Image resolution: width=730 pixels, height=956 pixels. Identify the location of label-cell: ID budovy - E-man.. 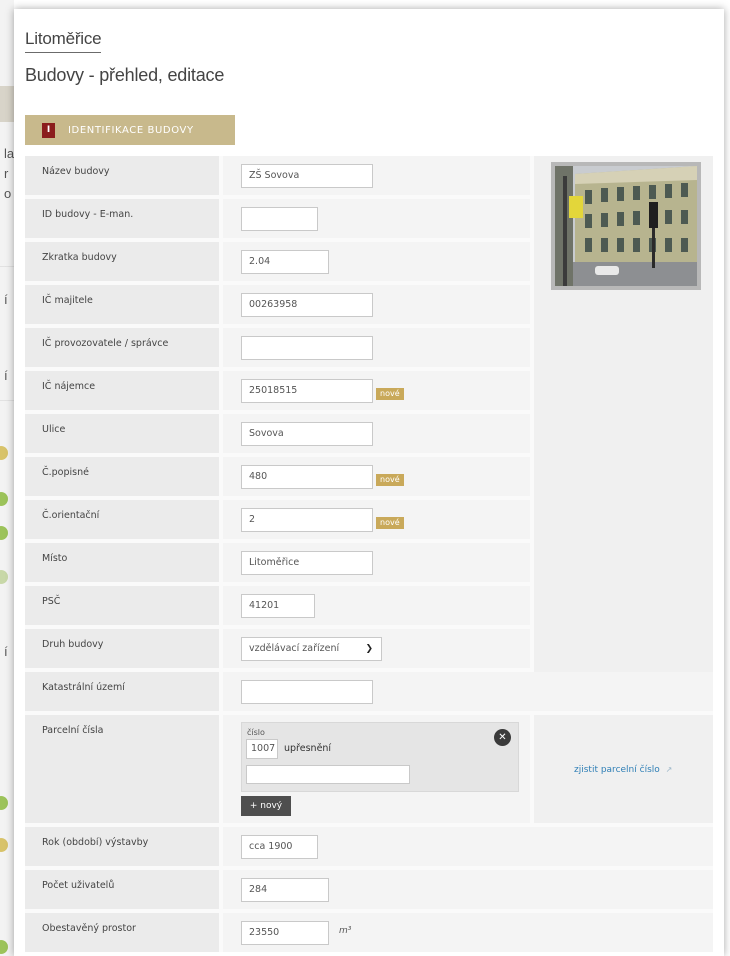
(122, 218).